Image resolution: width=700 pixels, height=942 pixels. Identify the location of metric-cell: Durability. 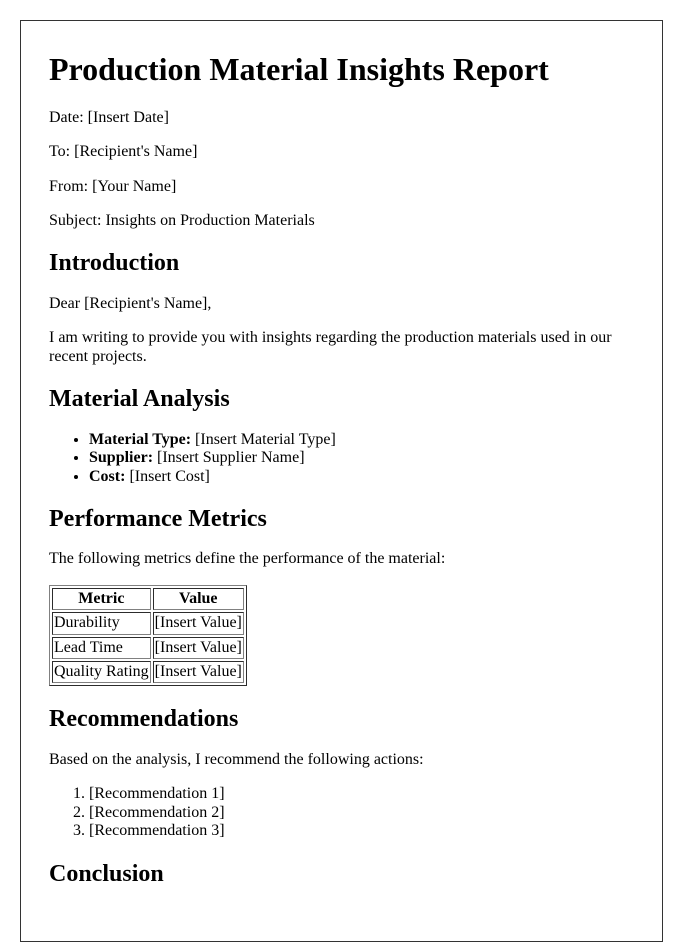
(101, 623).